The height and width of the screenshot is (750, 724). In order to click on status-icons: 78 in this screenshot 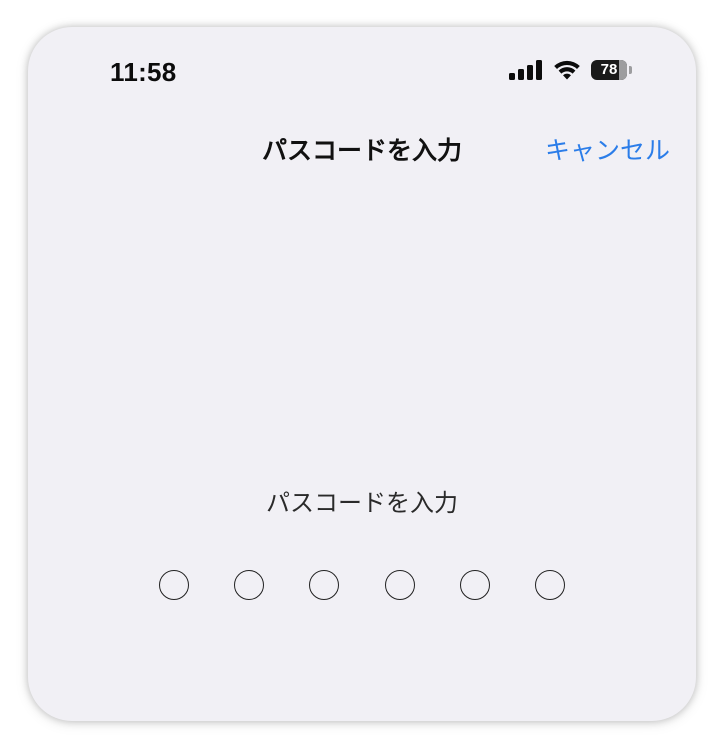, I will do `click(571, 70)`.